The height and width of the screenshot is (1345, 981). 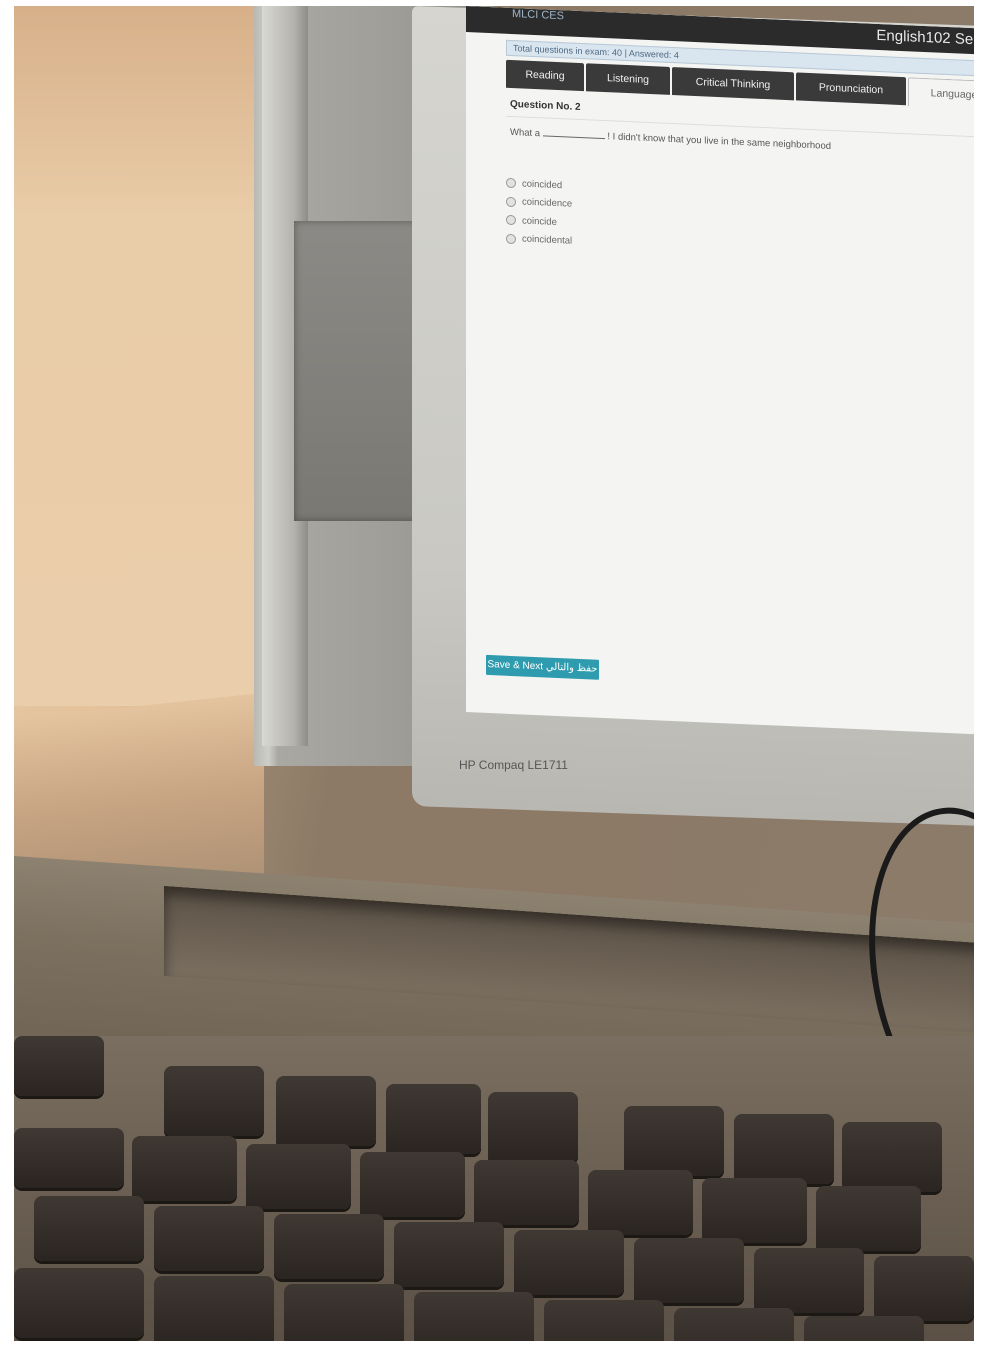 I want to click on key-f6, so click(x=784, y=1149).